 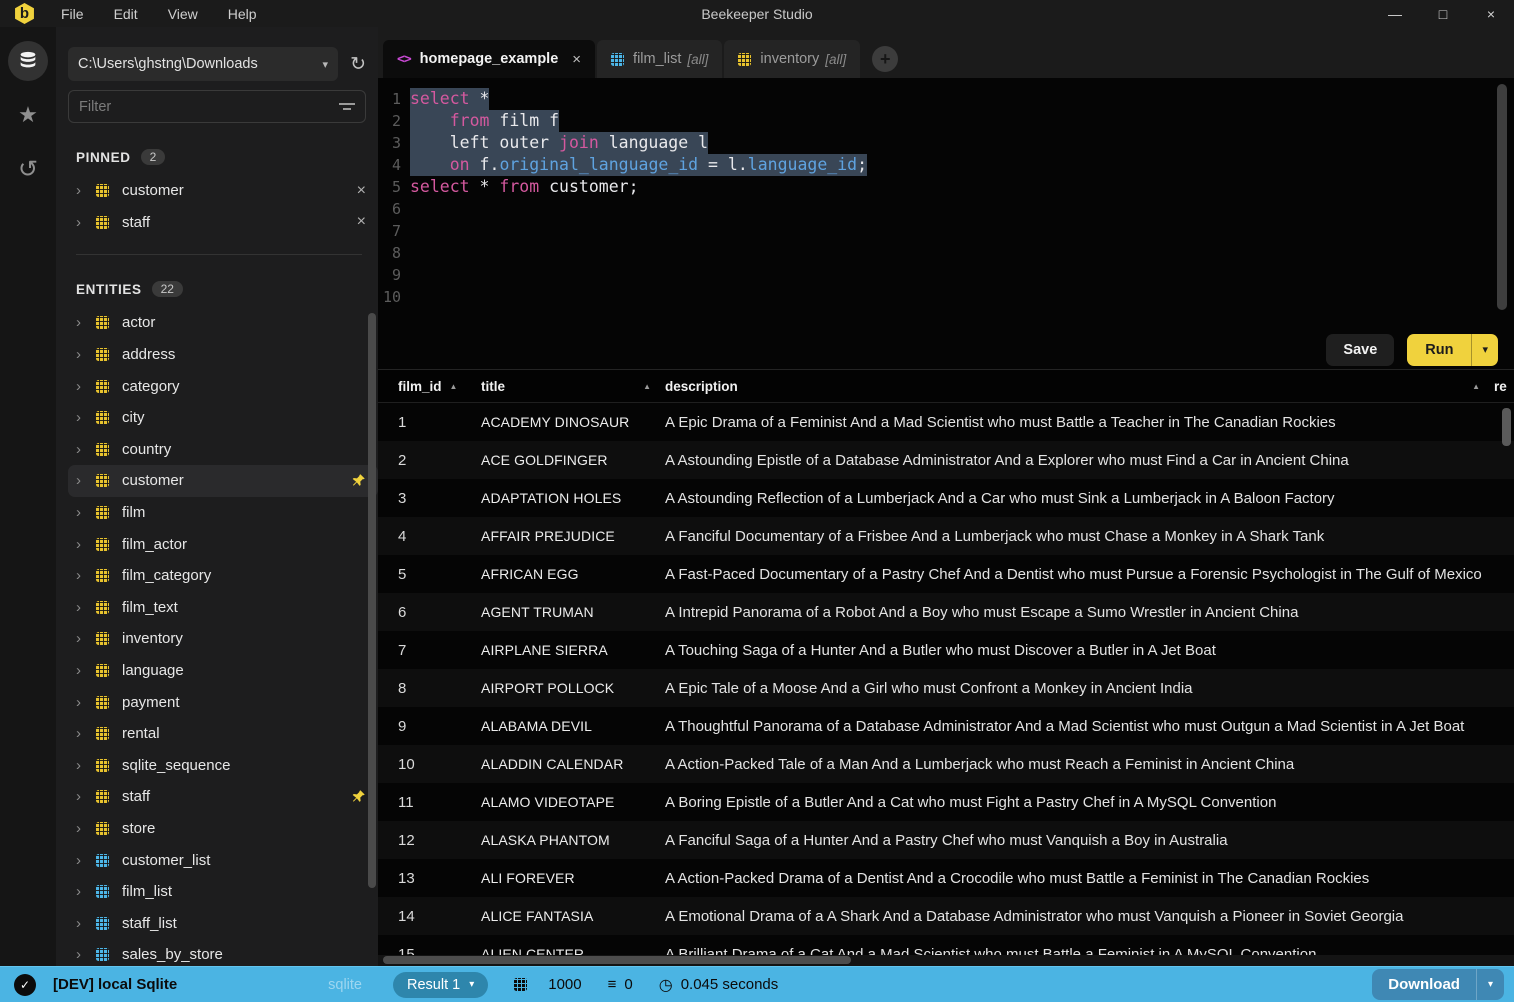 What do you see at coordinates (72, 14) in the screenshot?
I see `menu-item-file: File` at bounding box center [72, 14].